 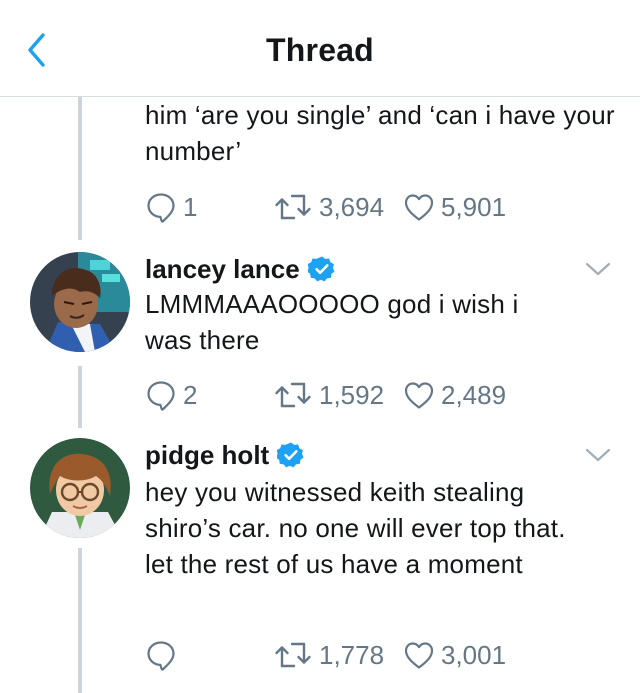 What do you see at coordinates (207, 455) in the screenshot?
I see `author-name: pidge holt` at bounding box center [207, 455].